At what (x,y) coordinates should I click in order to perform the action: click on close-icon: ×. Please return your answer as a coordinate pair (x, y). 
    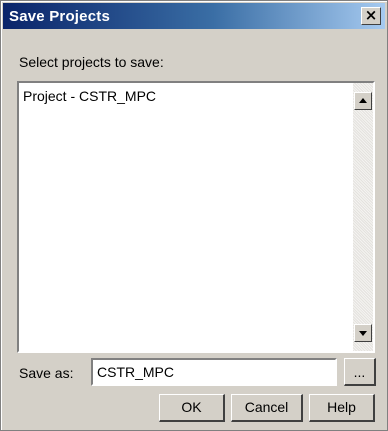
    Looking at the image, I should click on (371, 15).